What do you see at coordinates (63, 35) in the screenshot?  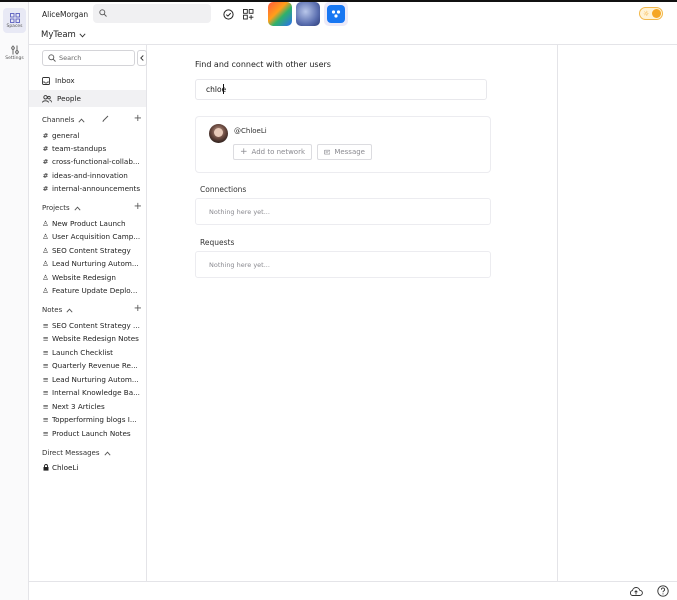 I see `team-switcher: MyTeam` at bounding box center [63, 35].